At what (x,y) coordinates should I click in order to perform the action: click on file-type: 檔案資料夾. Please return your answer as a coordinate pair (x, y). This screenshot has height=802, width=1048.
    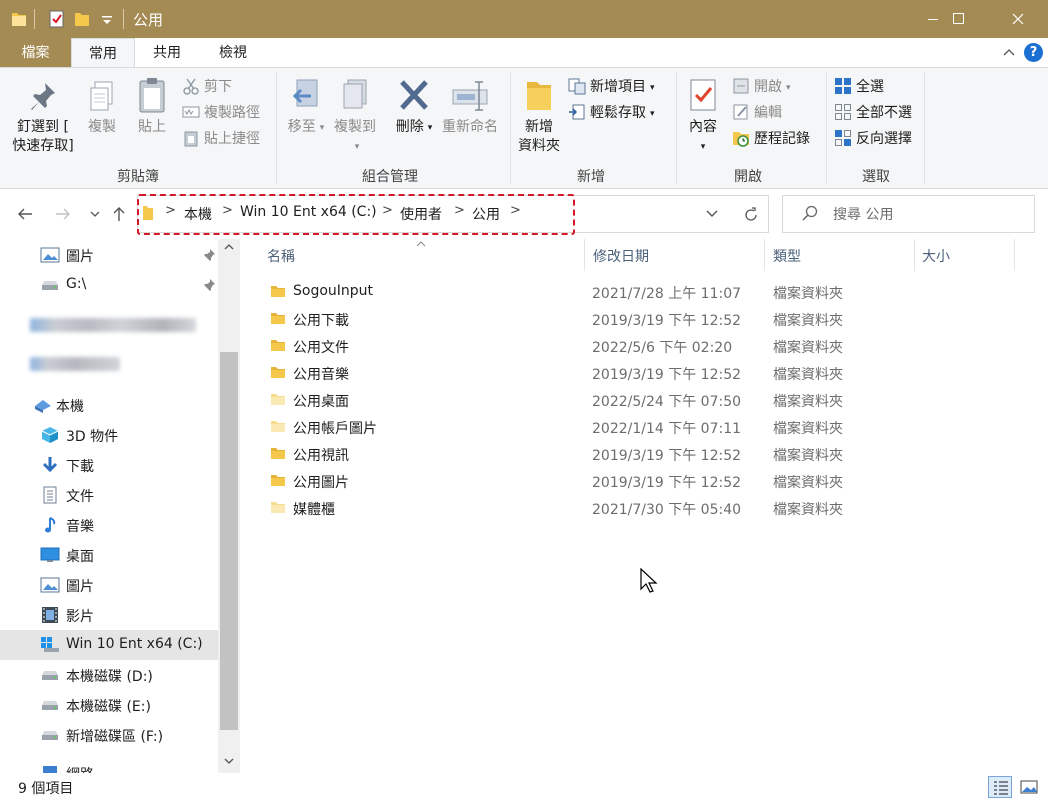
    Looking at the image, I should click on (808, 483).